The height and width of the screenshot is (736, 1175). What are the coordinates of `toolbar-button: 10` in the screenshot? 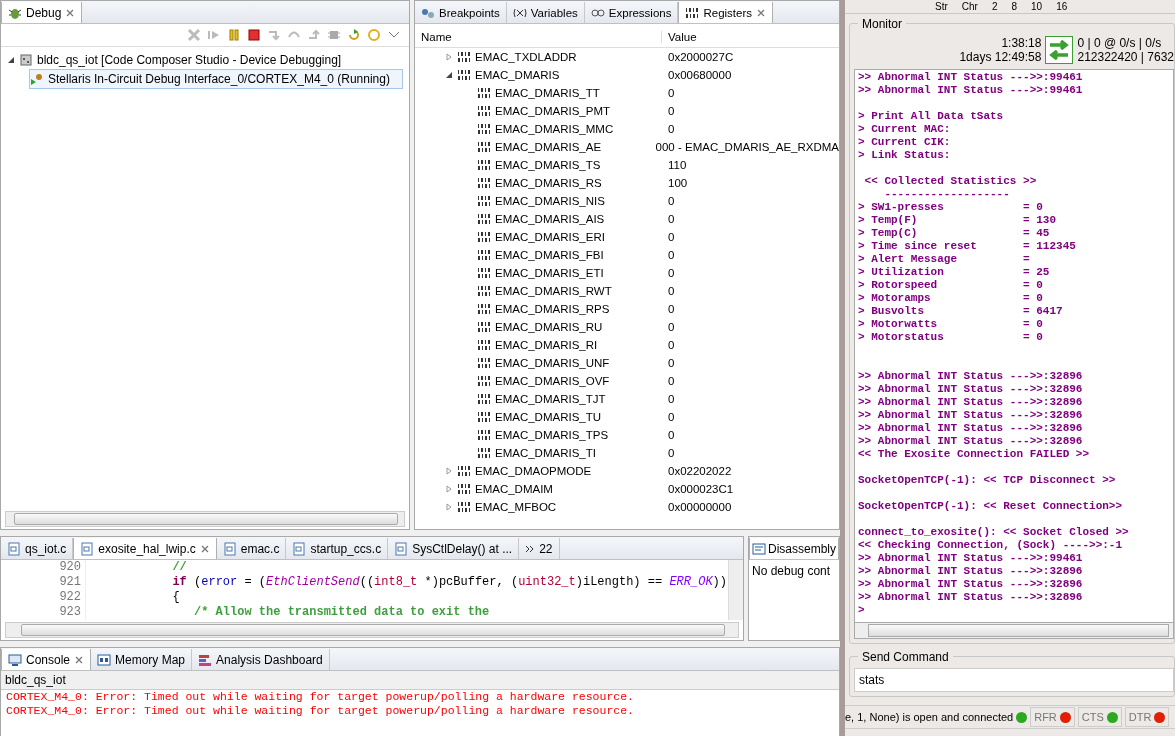 It's located at (1037, 6).